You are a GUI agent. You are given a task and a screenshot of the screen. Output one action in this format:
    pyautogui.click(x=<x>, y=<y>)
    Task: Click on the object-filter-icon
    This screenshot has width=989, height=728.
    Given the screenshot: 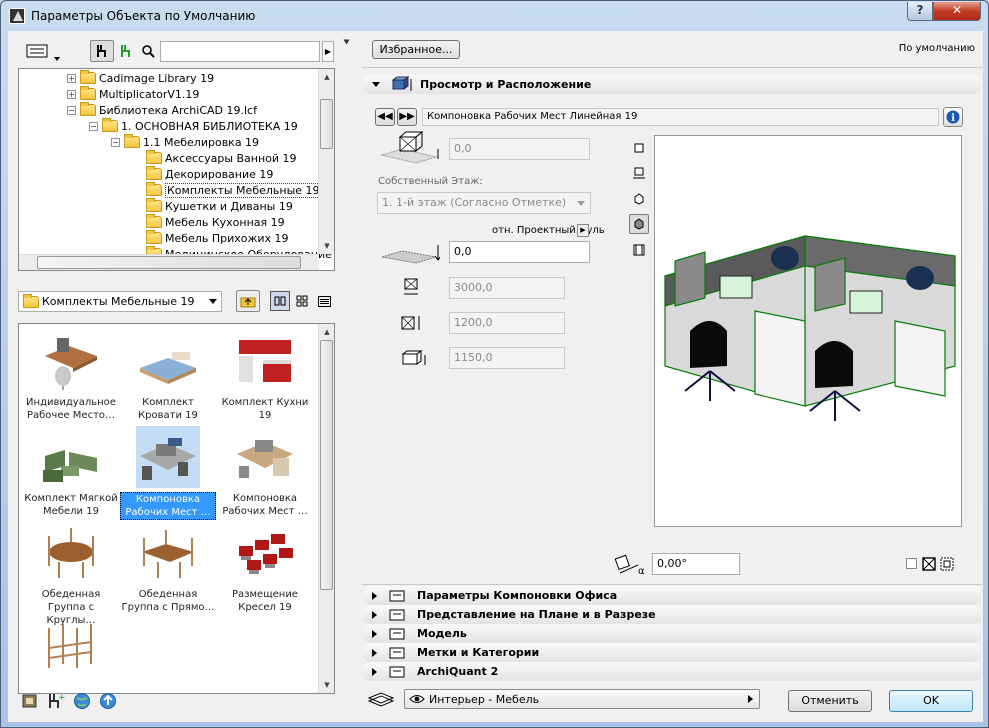 What is the action you would take?
    pyautogui.click(x=102, y=51)
    